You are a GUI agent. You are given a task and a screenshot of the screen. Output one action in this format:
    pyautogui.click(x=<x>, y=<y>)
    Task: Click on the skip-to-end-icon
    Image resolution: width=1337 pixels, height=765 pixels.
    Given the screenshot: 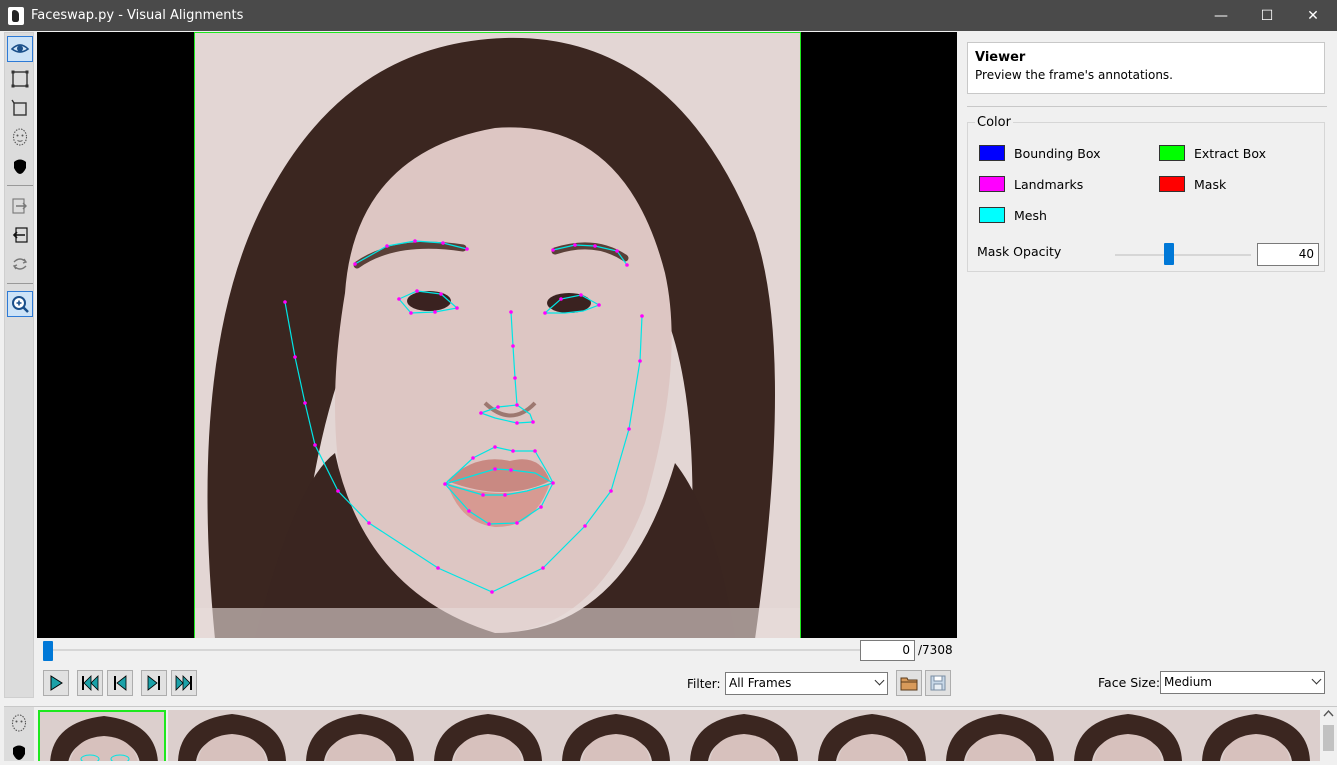 What is the action you would take?
    pyautogui.click(x=183, y=683)
    